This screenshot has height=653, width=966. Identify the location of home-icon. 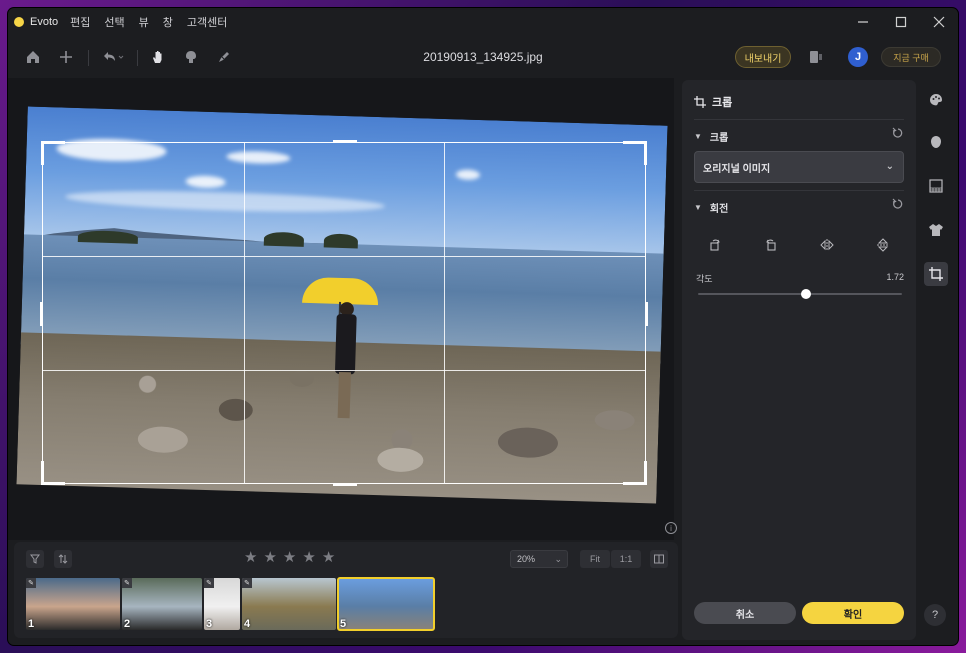
(33, 57).